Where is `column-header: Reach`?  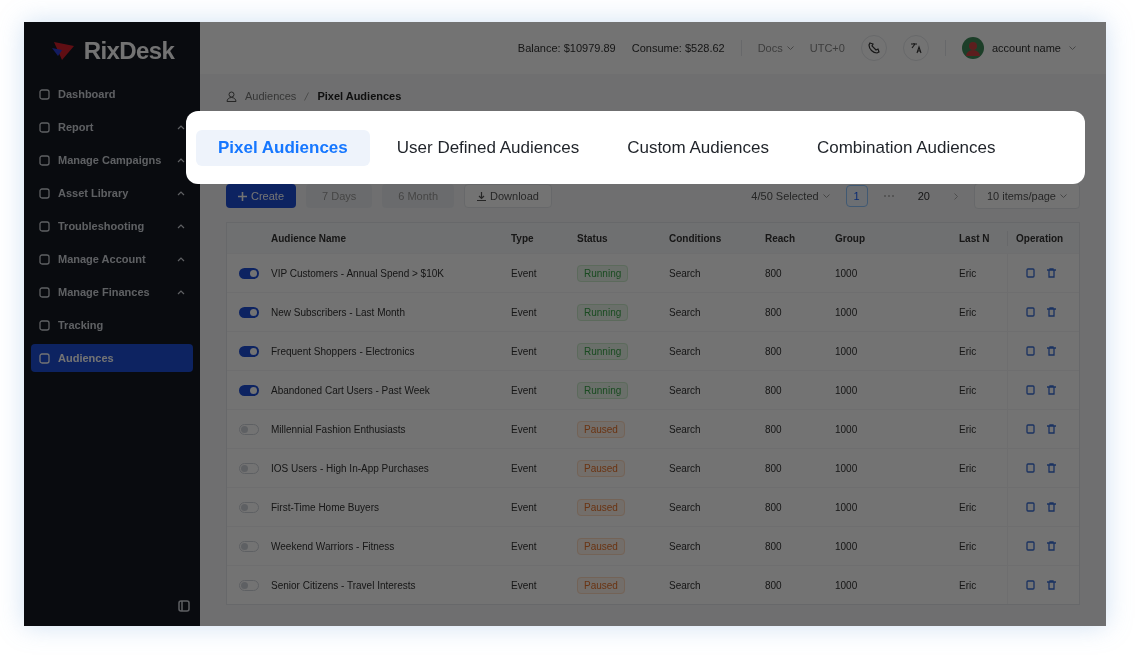
column-header: Reach is located at coordinates (780, 238).